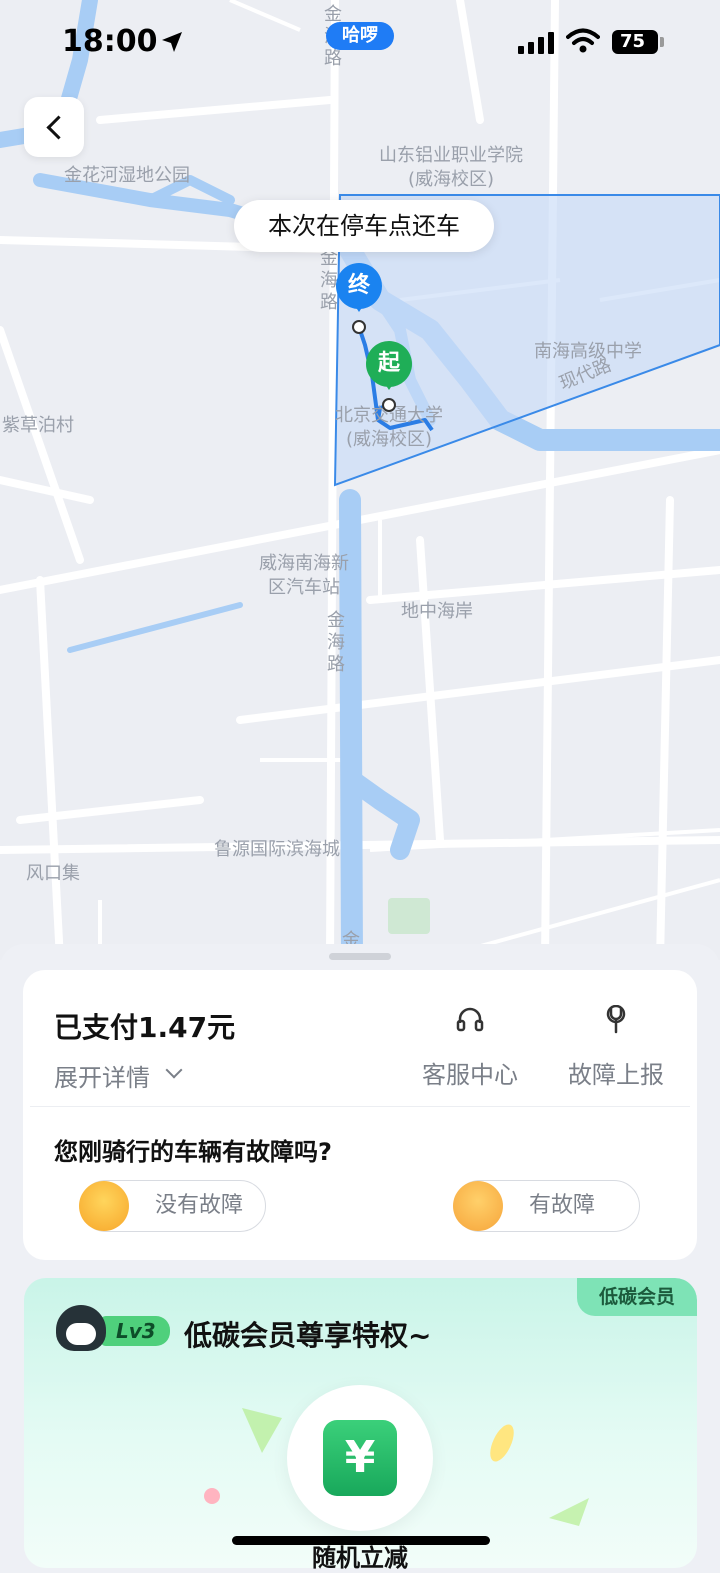 The width and height of the screenshot is (720, 1573). Describe the element at coordinates (478, 1206) in the screenshot. I see `upset-face-icon` at that location.